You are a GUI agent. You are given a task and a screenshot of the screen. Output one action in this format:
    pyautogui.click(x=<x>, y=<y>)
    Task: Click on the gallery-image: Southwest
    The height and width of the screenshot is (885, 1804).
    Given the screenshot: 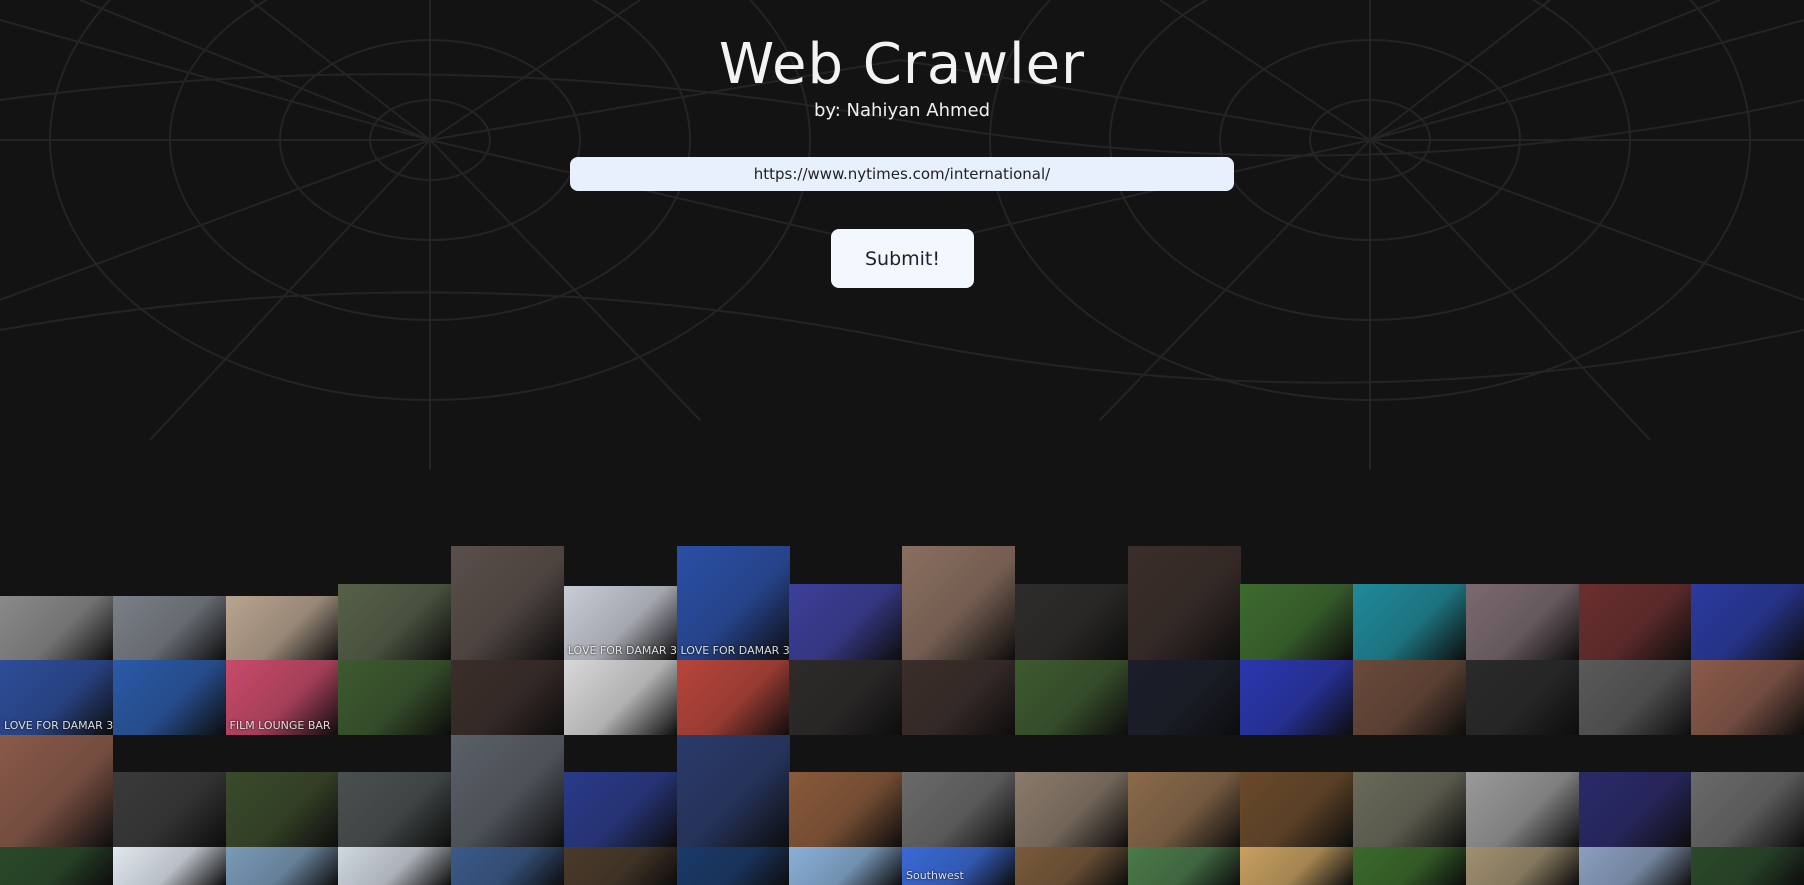 What is the action you would take?
    pyautogui.click(x=958, y=866)
    